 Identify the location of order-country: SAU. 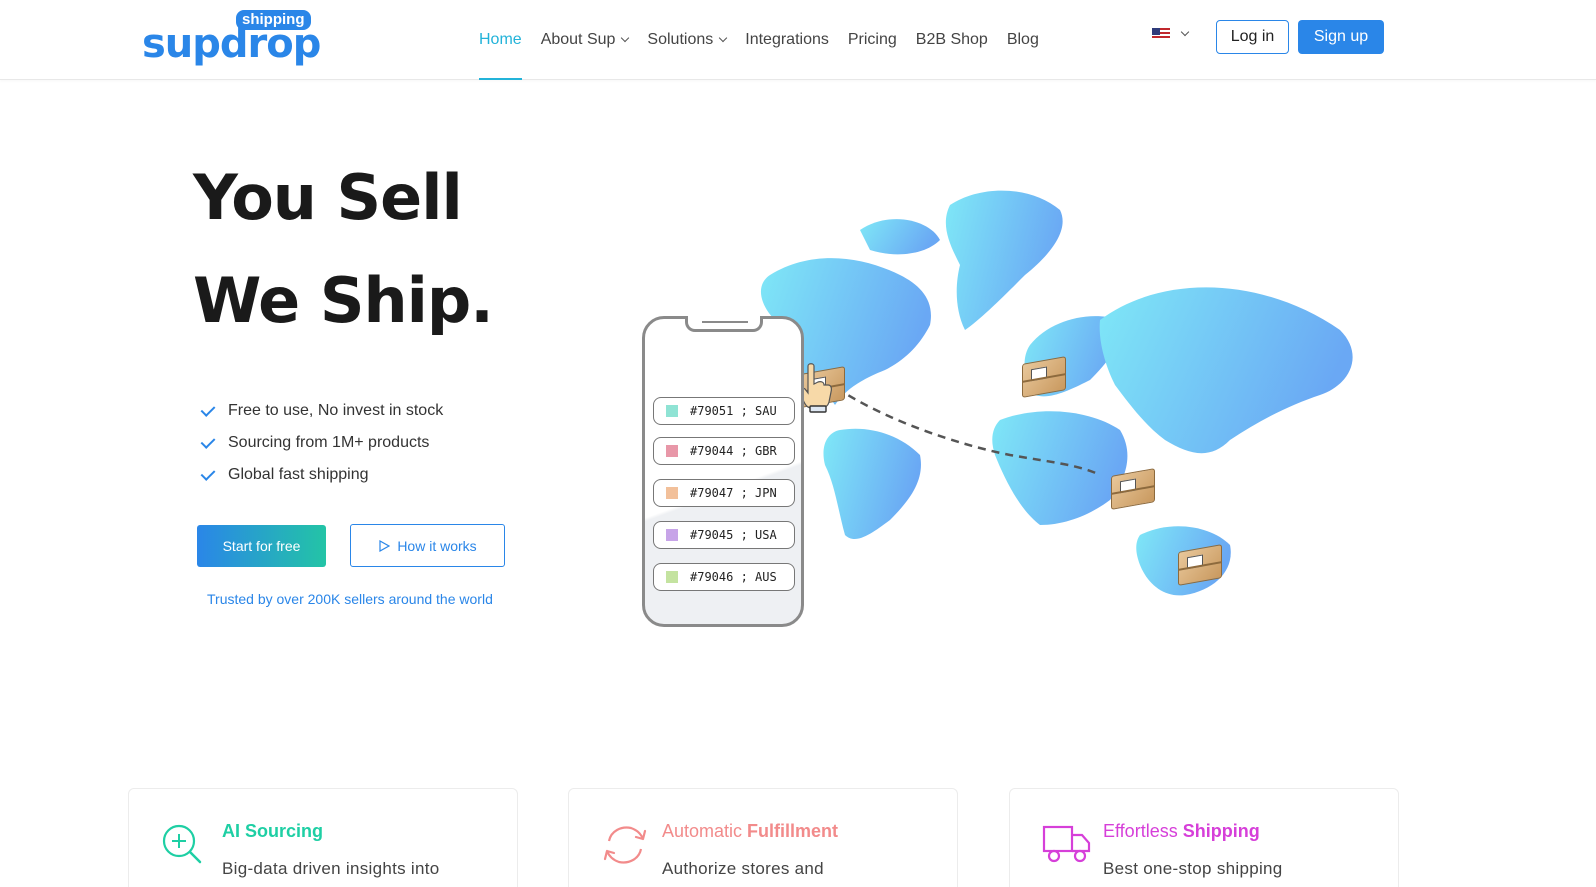
(766, 411).